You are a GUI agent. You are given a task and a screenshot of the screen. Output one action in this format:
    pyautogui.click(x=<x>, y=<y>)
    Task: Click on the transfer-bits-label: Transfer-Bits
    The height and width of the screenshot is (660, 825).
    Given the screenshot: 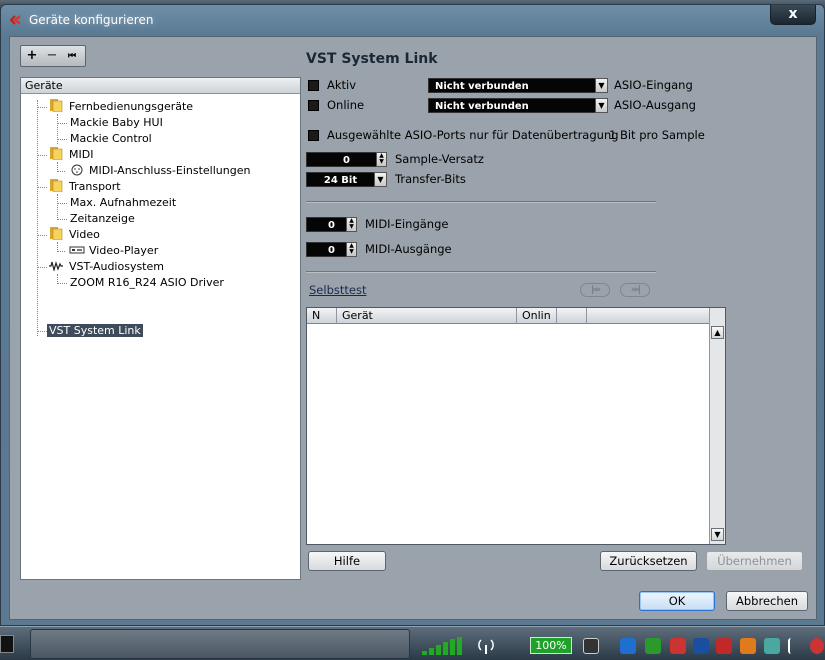 What is the action you would take?
    pyautogui.click(x=430, y=179)
    